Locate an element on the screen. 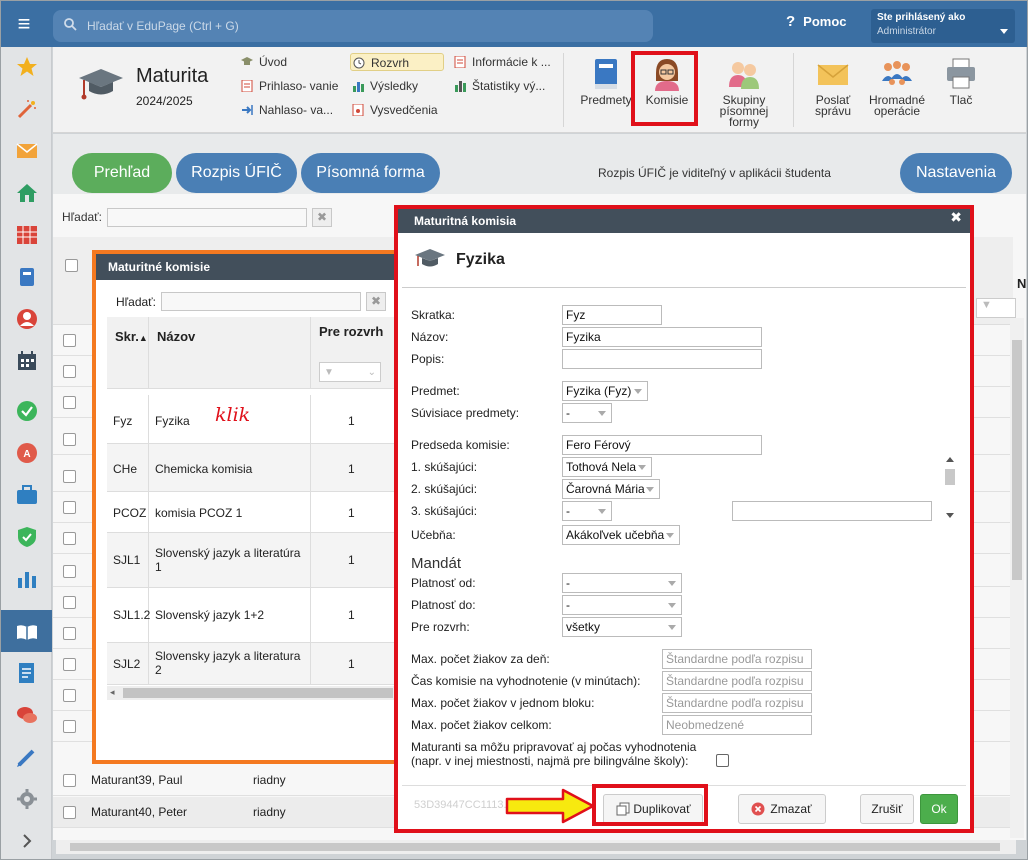 This screenshot has height=860, width=1028. filter-dropdown: ▼ ⌄ is located at coordinates (350, 372).